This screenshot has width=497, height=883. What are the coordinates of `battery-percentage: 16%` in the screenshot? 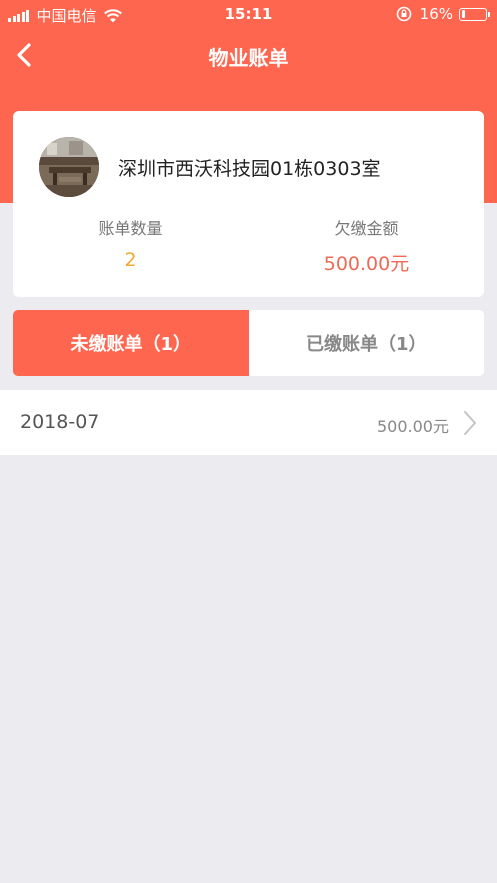 It's located at (436, 14).